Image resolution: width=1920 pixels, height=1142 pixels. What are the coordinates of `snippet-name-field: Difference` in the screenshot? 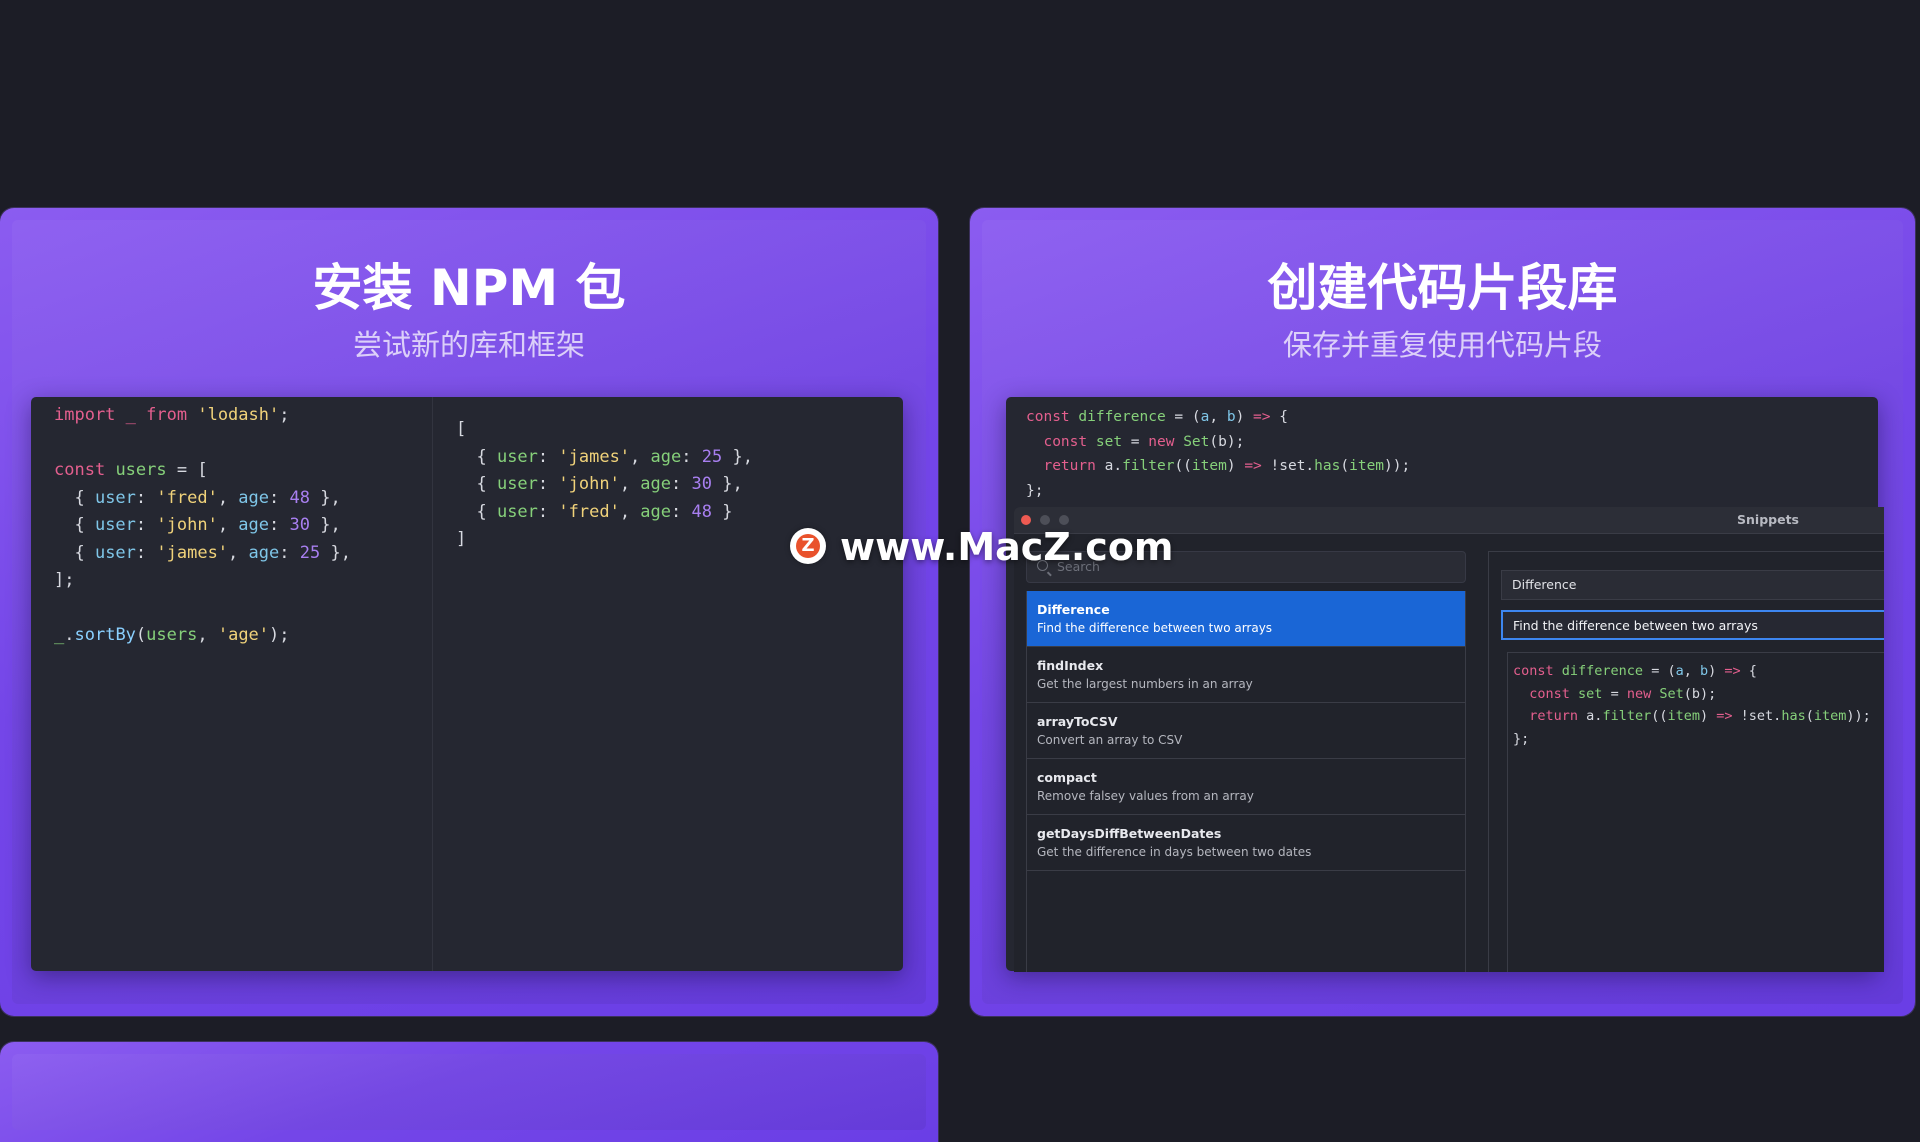 It's located at (1692, 585).